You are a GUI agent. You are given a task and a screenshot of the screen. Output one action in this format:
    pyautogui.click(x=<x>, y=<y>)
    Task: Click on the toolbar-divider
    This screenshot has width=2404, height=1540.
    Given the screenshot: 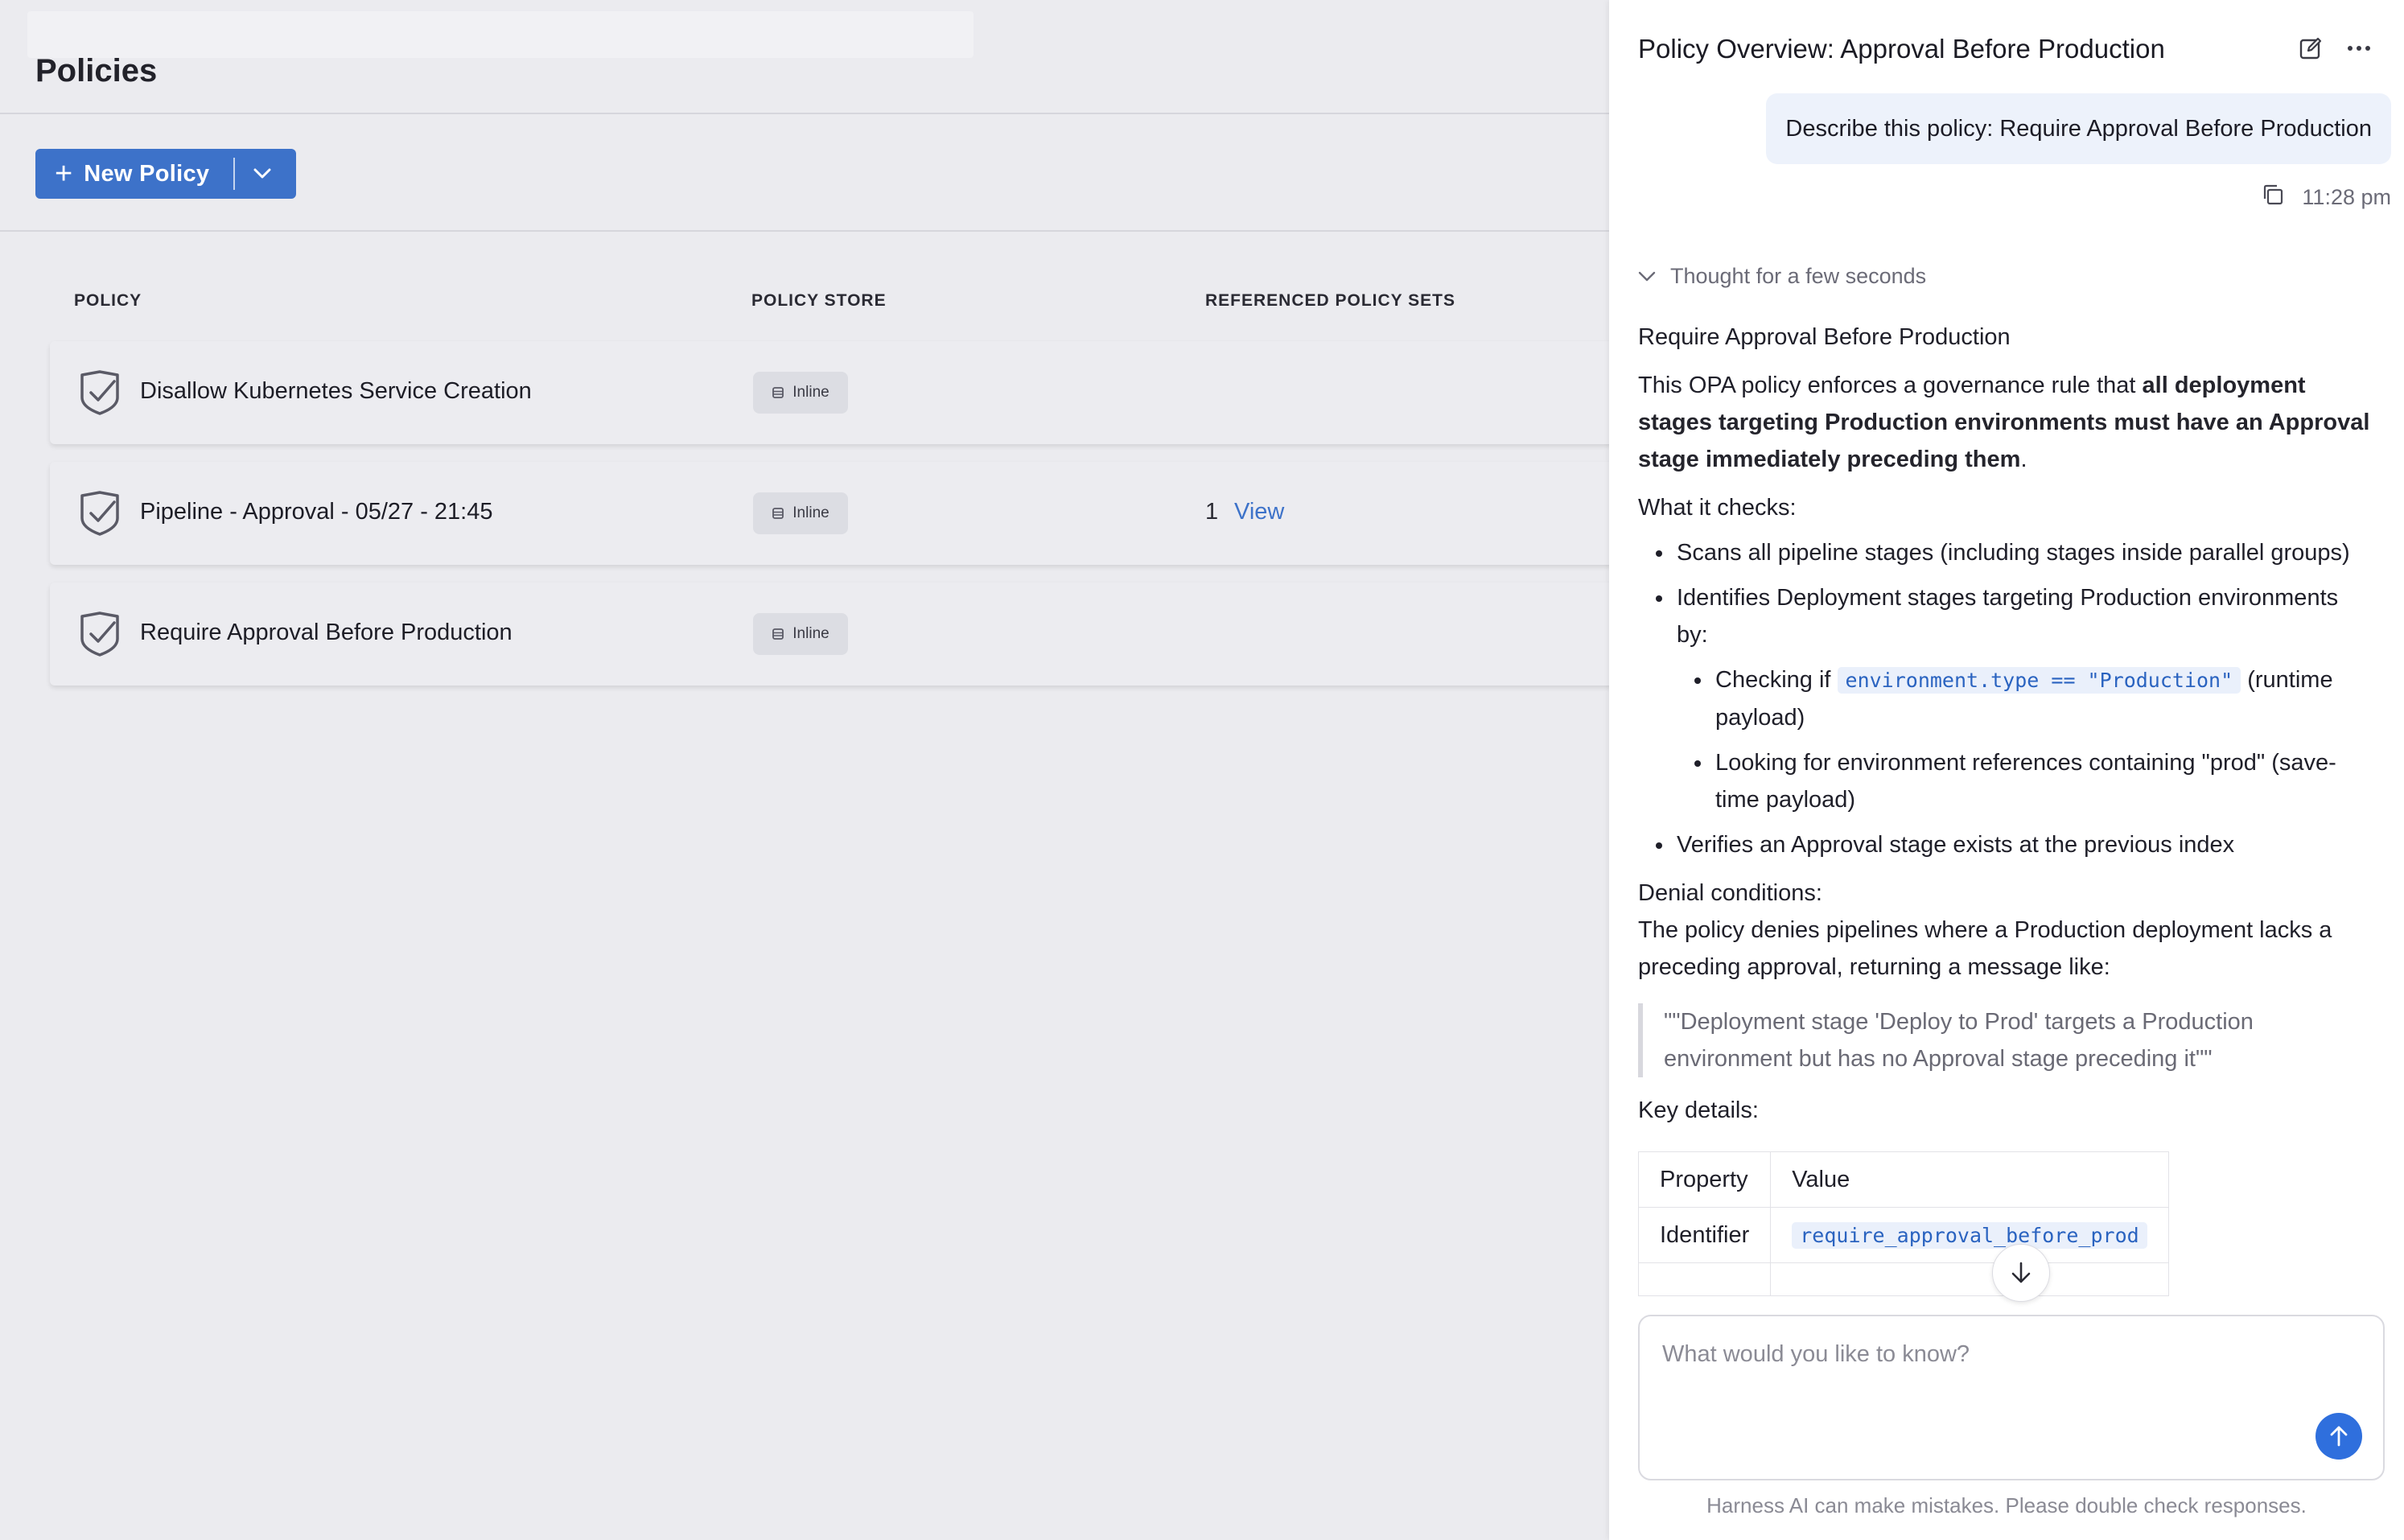 What is the action you would take?
    pyautogui.click(x=804, y=231)
    